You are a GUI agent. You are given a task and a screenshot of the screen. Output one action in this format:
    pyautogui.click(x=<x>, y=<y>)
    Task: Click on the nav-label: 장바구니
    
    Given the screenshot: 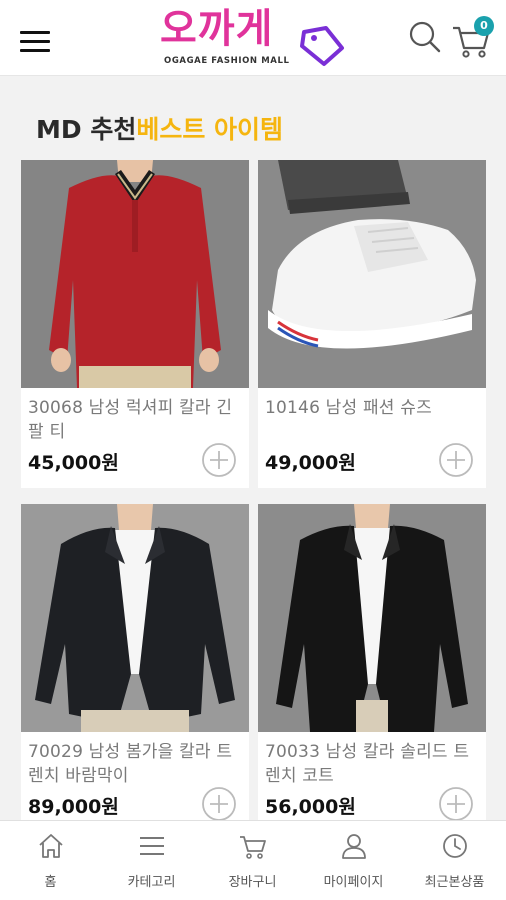 What is the action you would take?
    pyautogui.click(x=252, y=882)
    